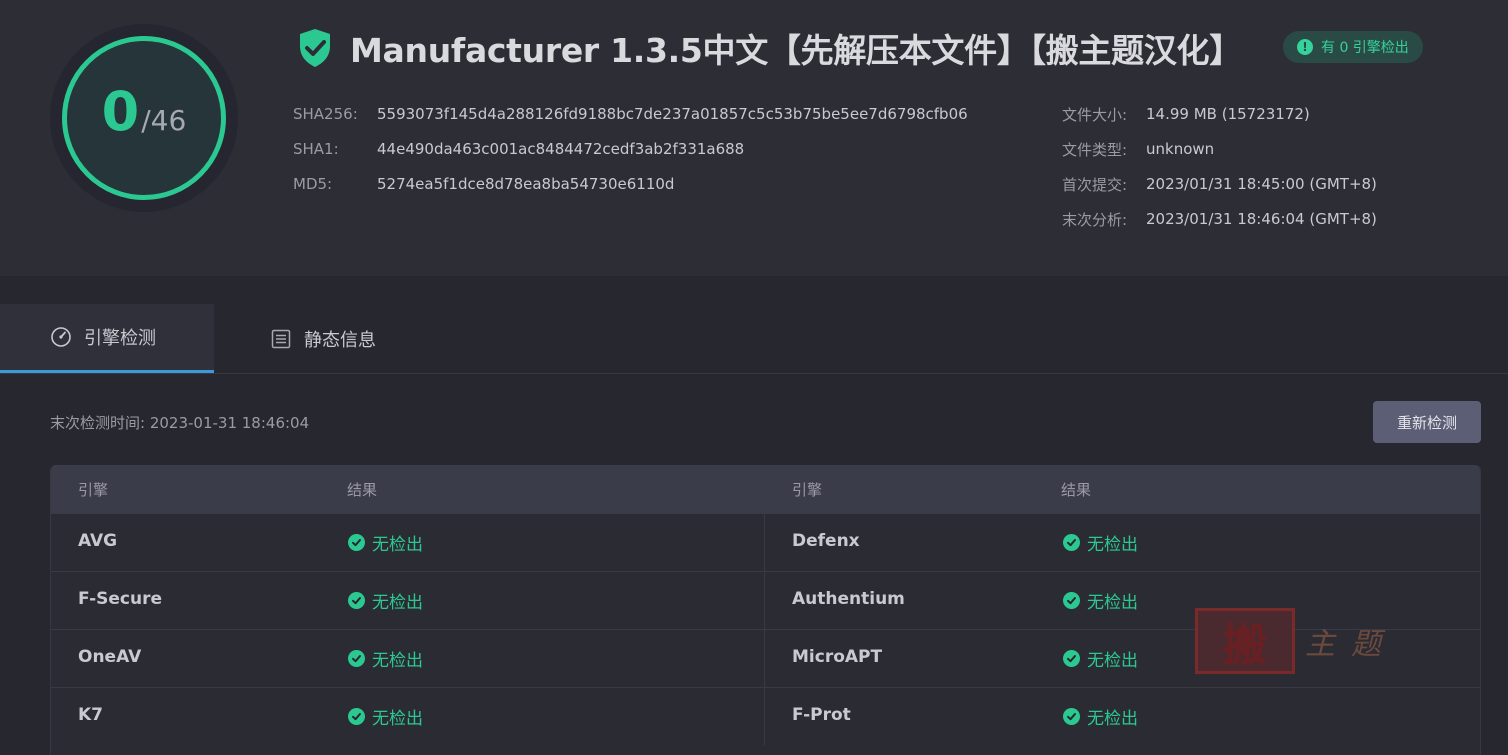 This screenshot has height=755, width=1508. I want to click on info-row-first-submitted: 首次提交: 2023/01/31 18:45:00 (GMT+8), so click(1219, 184).